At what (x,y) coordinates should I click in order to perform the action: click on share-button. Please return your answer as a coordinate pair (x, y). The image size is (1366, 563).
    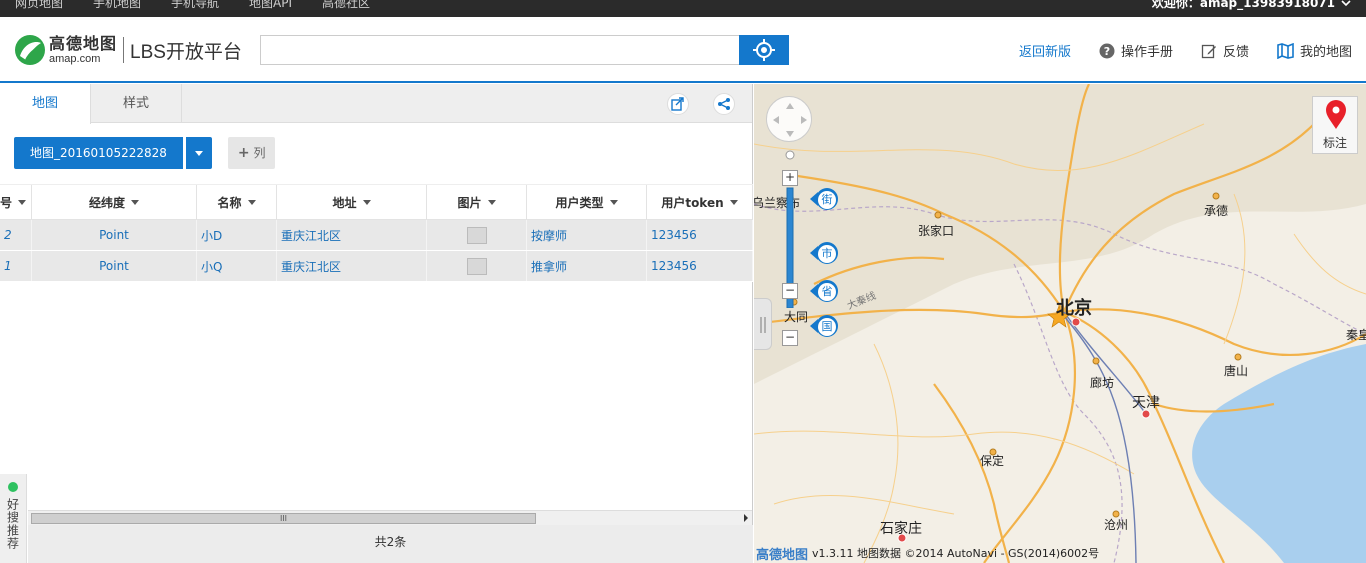
    Looking at the image, I should click on (724, 104).